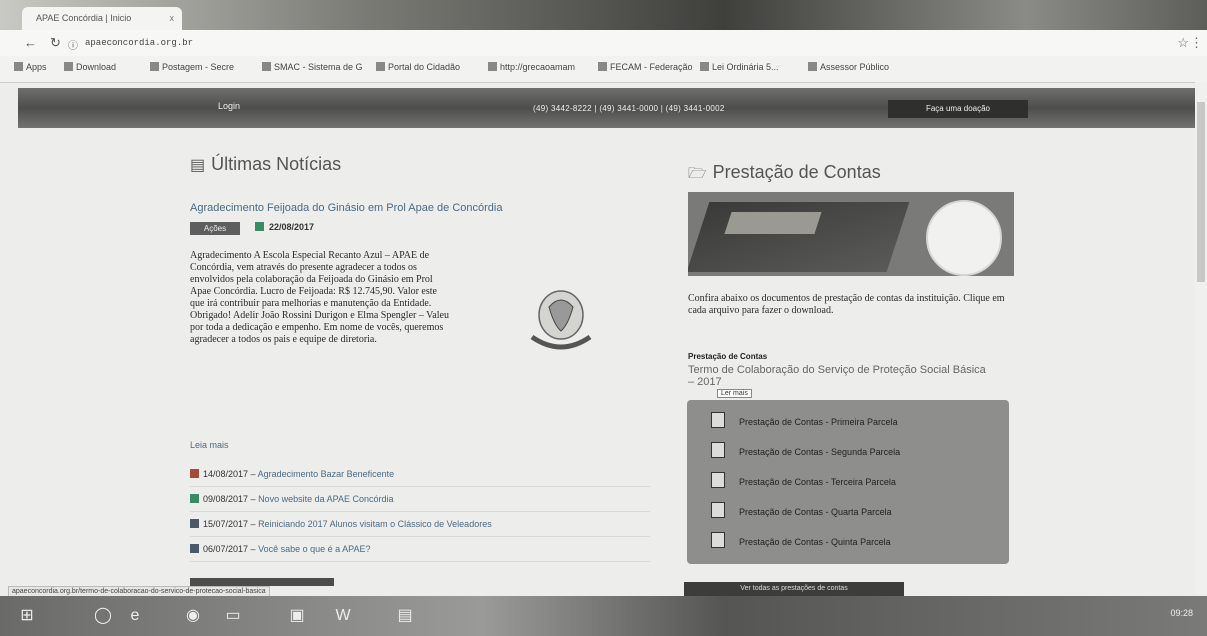 The width and height of the screenshot is (1207, 636). I want to click on os-taskbar: ⊞ ◯ e ◉ ▭ ▣ W ▤ 09:28, so click(603, 616).